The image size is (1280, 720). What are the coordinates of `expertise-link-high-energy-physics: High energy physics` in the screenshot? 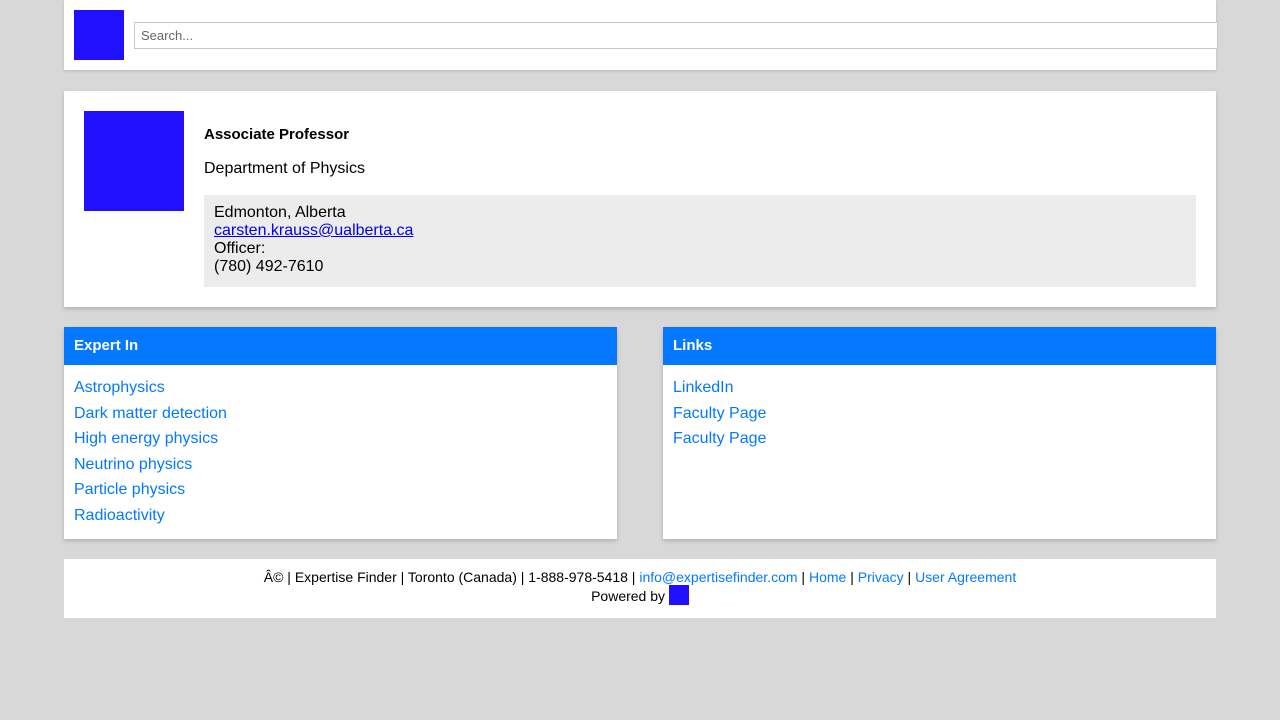 It's located at (146, 438).